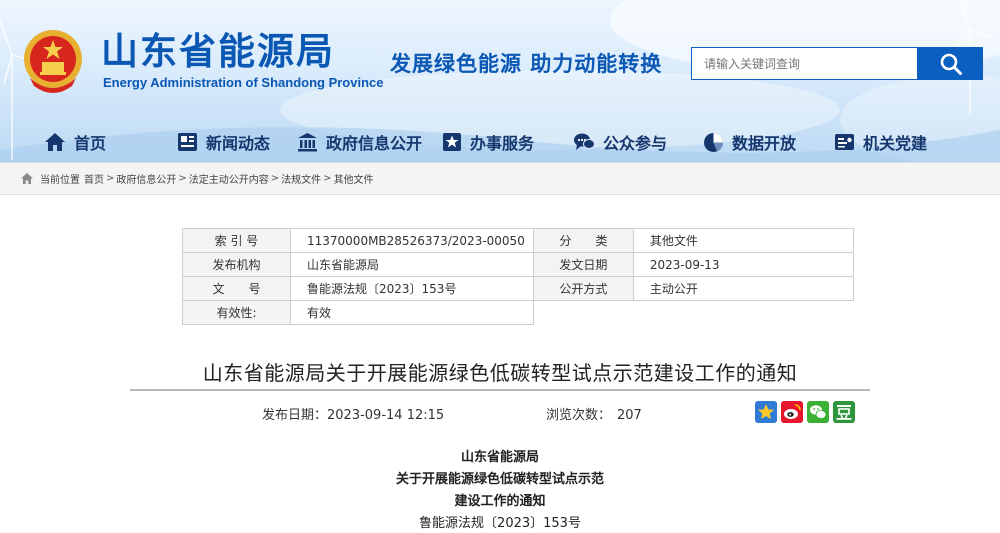 Image resolution: width=1000 pixels, height=533 pixels. I want to click on star-badge-icon, so click(452, 142).